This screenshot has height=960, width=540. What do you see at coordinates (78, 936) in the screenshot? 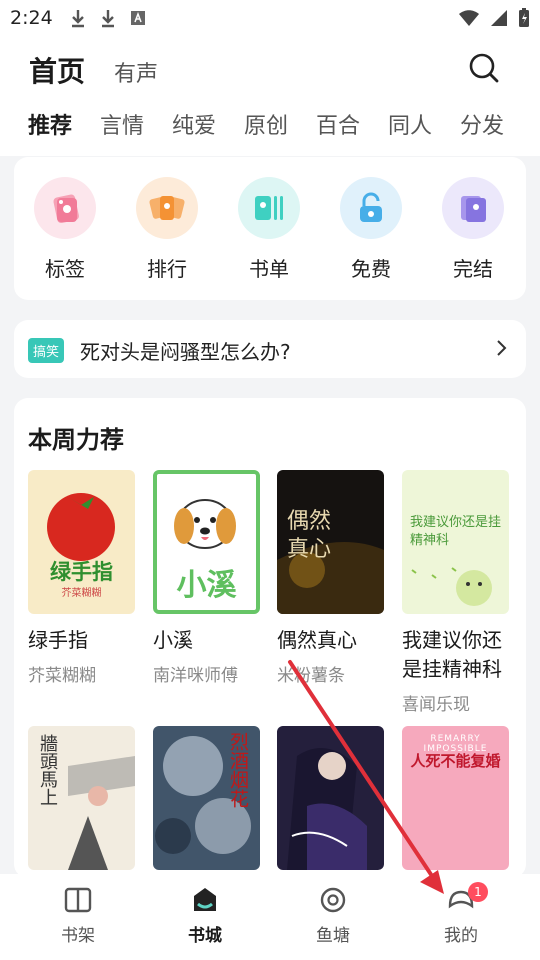
I see `nav-label: 书架` at bounding box center [78, 936].